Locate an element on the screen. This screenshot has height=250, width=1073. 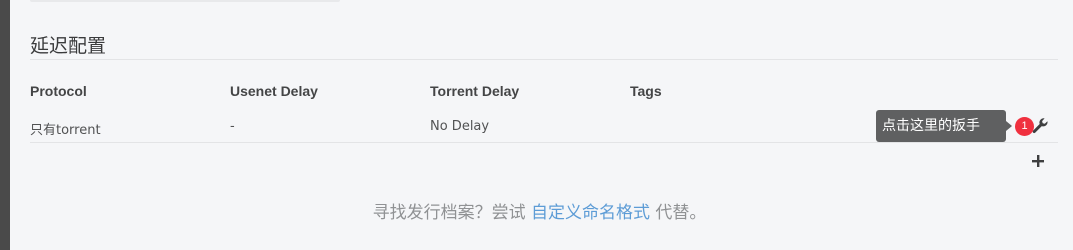
cell-protocol: 只有torrent is located at coordinates (65, 130).